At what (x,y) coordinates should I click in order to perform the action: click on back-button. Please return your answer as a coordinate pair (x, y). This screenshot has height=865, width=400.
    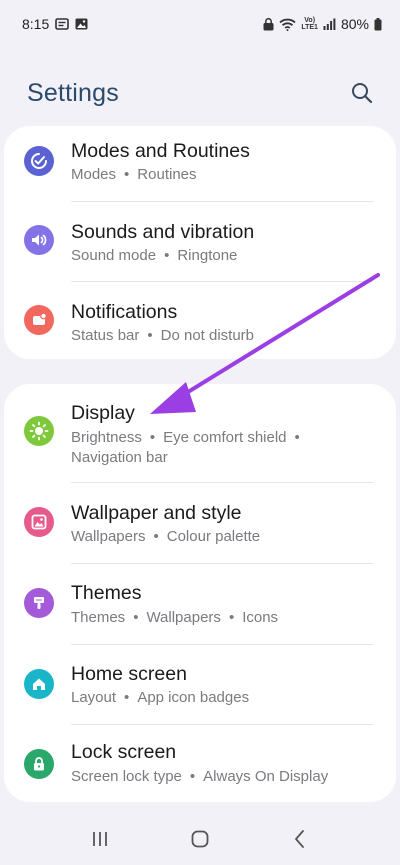
    Looking at the image, I should click on (300, 839).